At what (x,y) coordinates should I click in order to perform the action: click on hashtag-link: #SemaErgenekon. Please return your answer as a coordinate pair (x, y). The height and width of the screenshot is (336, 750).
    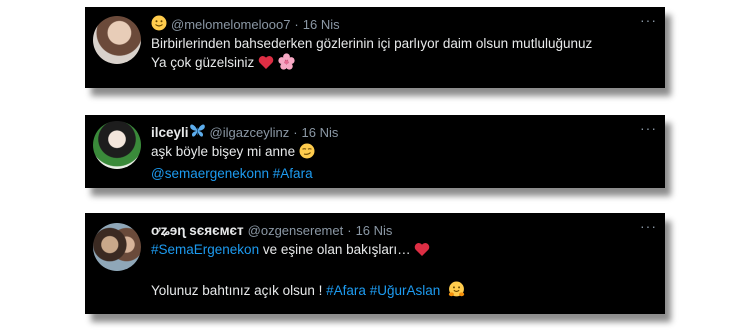
    Looking at the image, I should click on (205, 249).